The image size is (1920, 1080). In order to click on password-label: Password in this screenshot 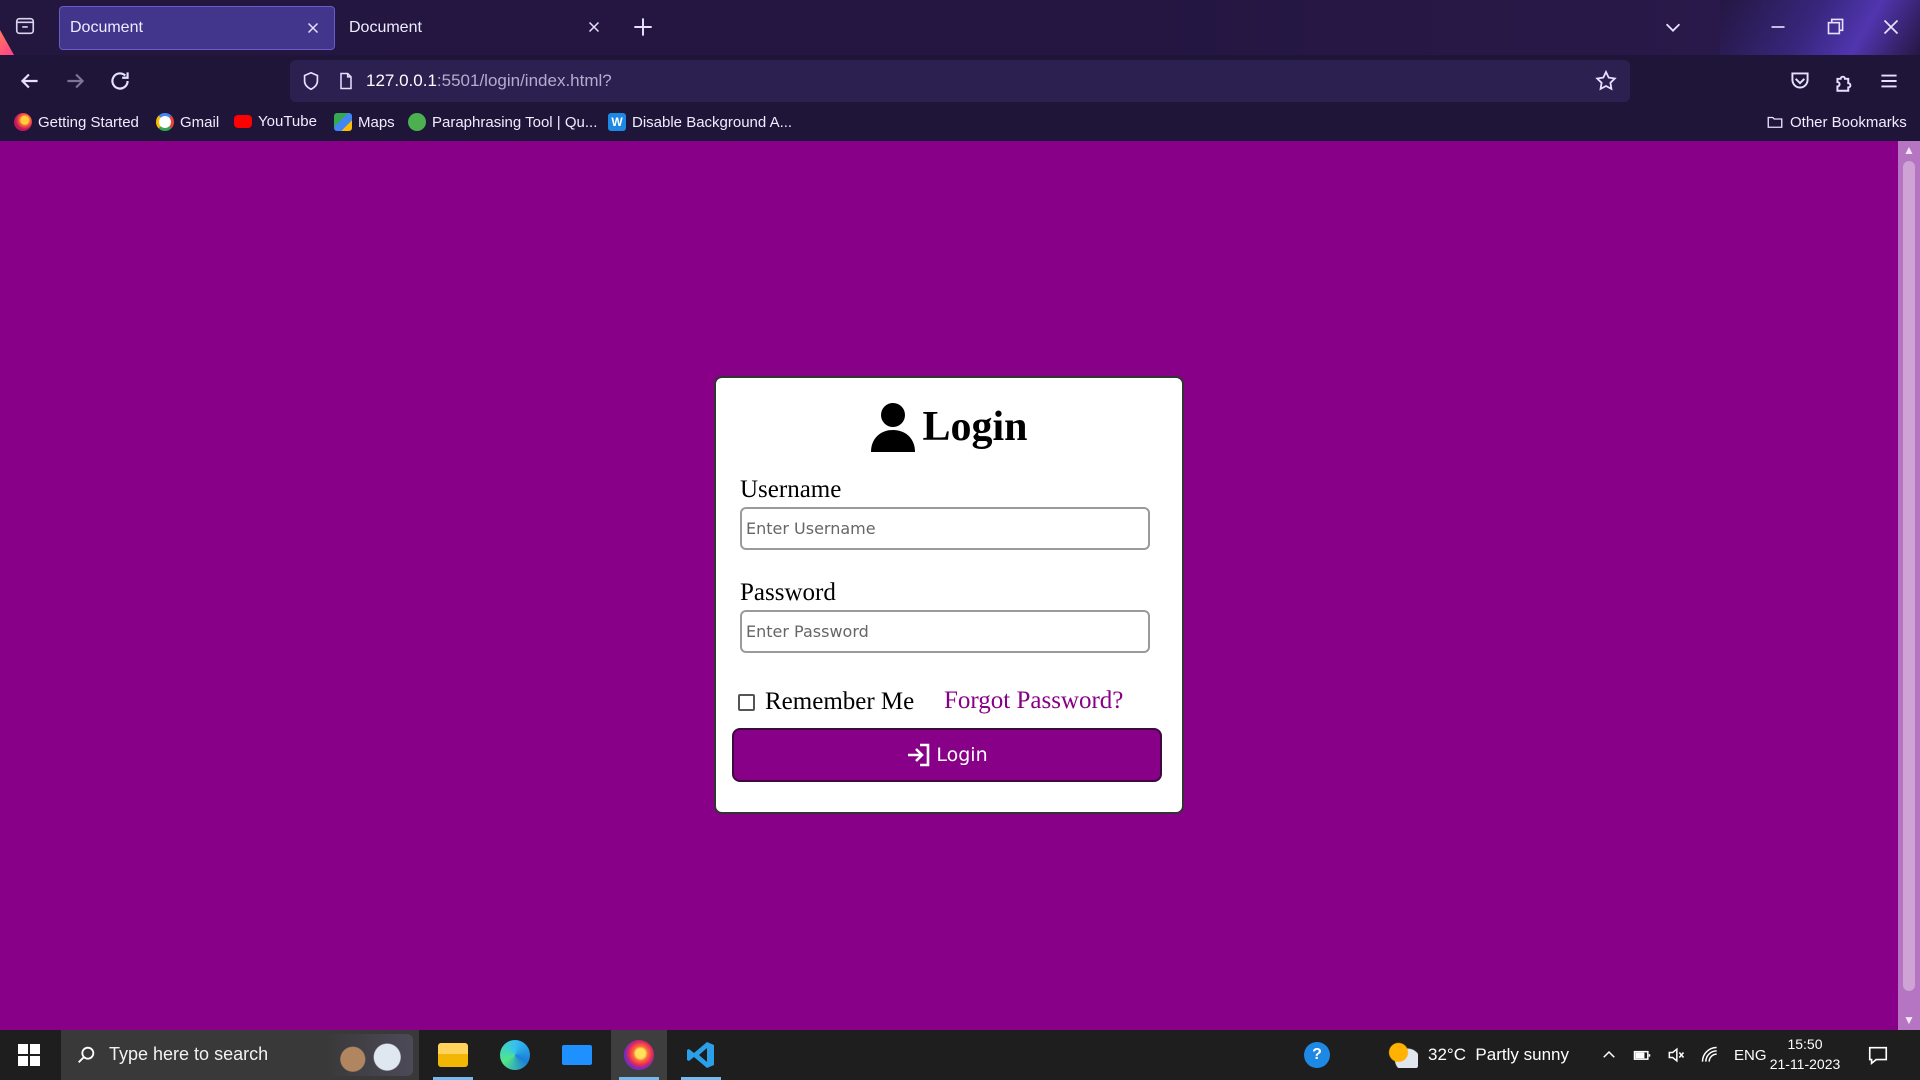, I will do `click(788, 592)`.